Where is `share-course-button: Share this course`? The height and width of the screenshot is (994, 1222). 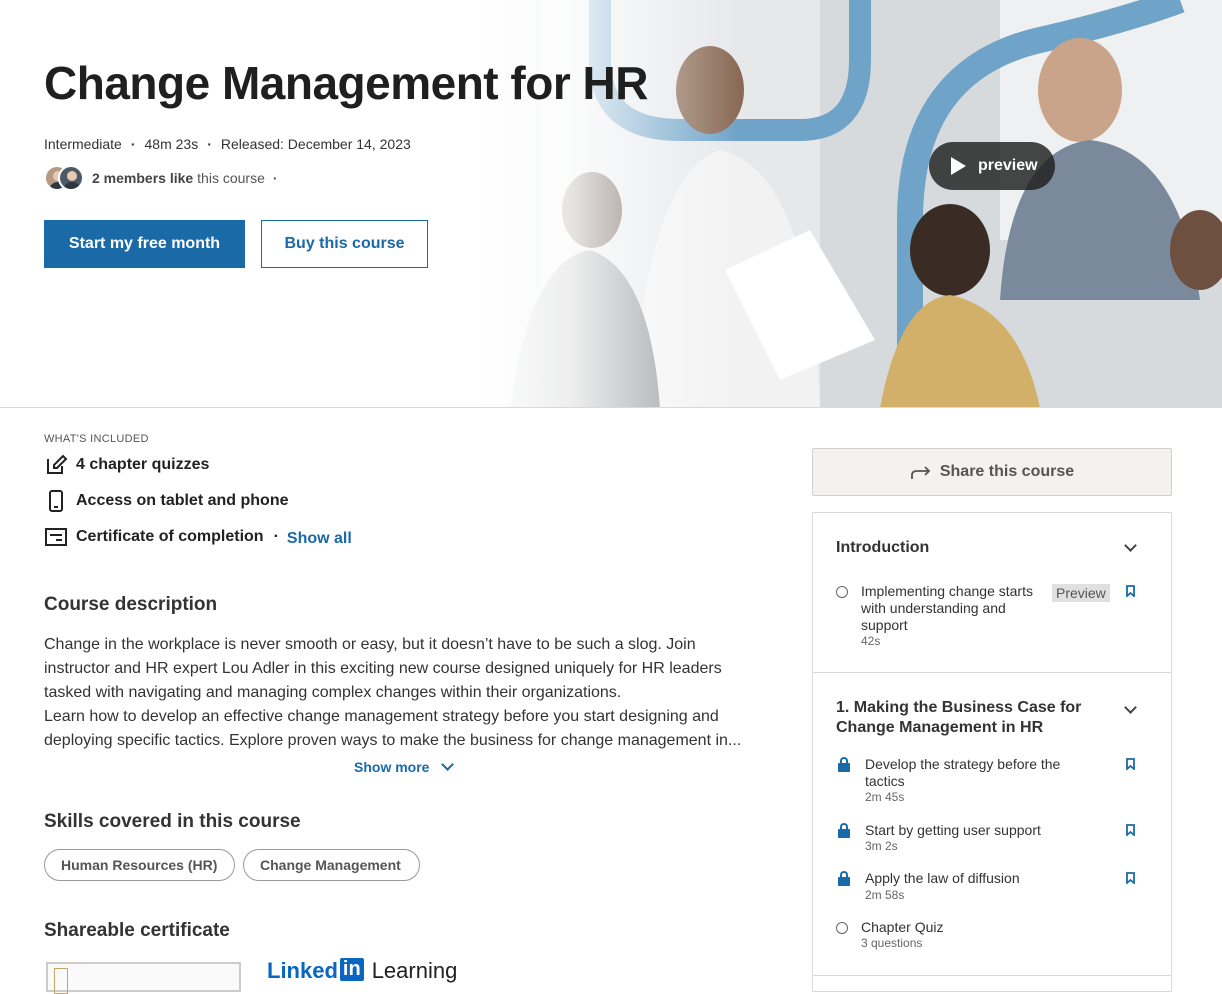
share-course-button: Share this course is located at coordinates (992, 472).